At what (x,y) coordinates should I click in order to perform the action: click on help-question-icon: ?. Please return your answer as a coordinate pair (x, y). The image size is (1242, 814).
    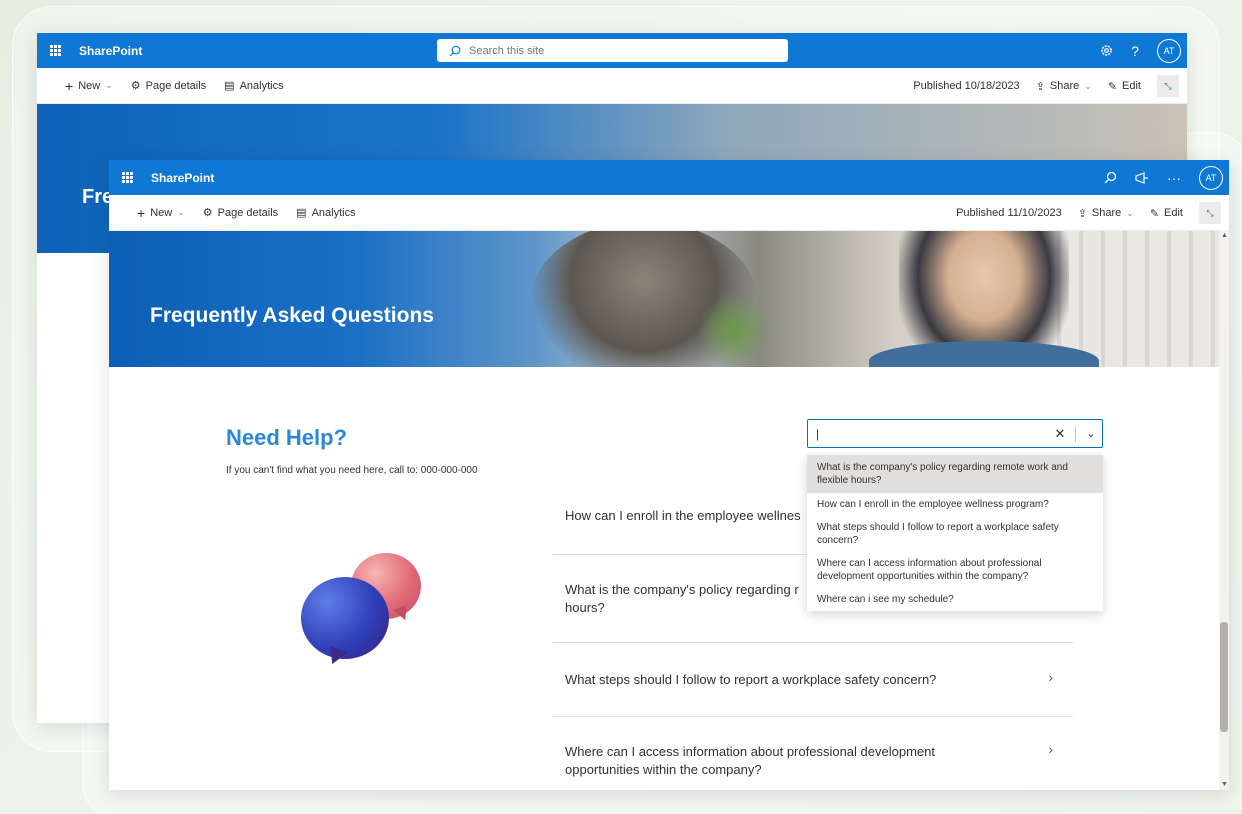
    Looking at the image, I should click on (1135, 51).